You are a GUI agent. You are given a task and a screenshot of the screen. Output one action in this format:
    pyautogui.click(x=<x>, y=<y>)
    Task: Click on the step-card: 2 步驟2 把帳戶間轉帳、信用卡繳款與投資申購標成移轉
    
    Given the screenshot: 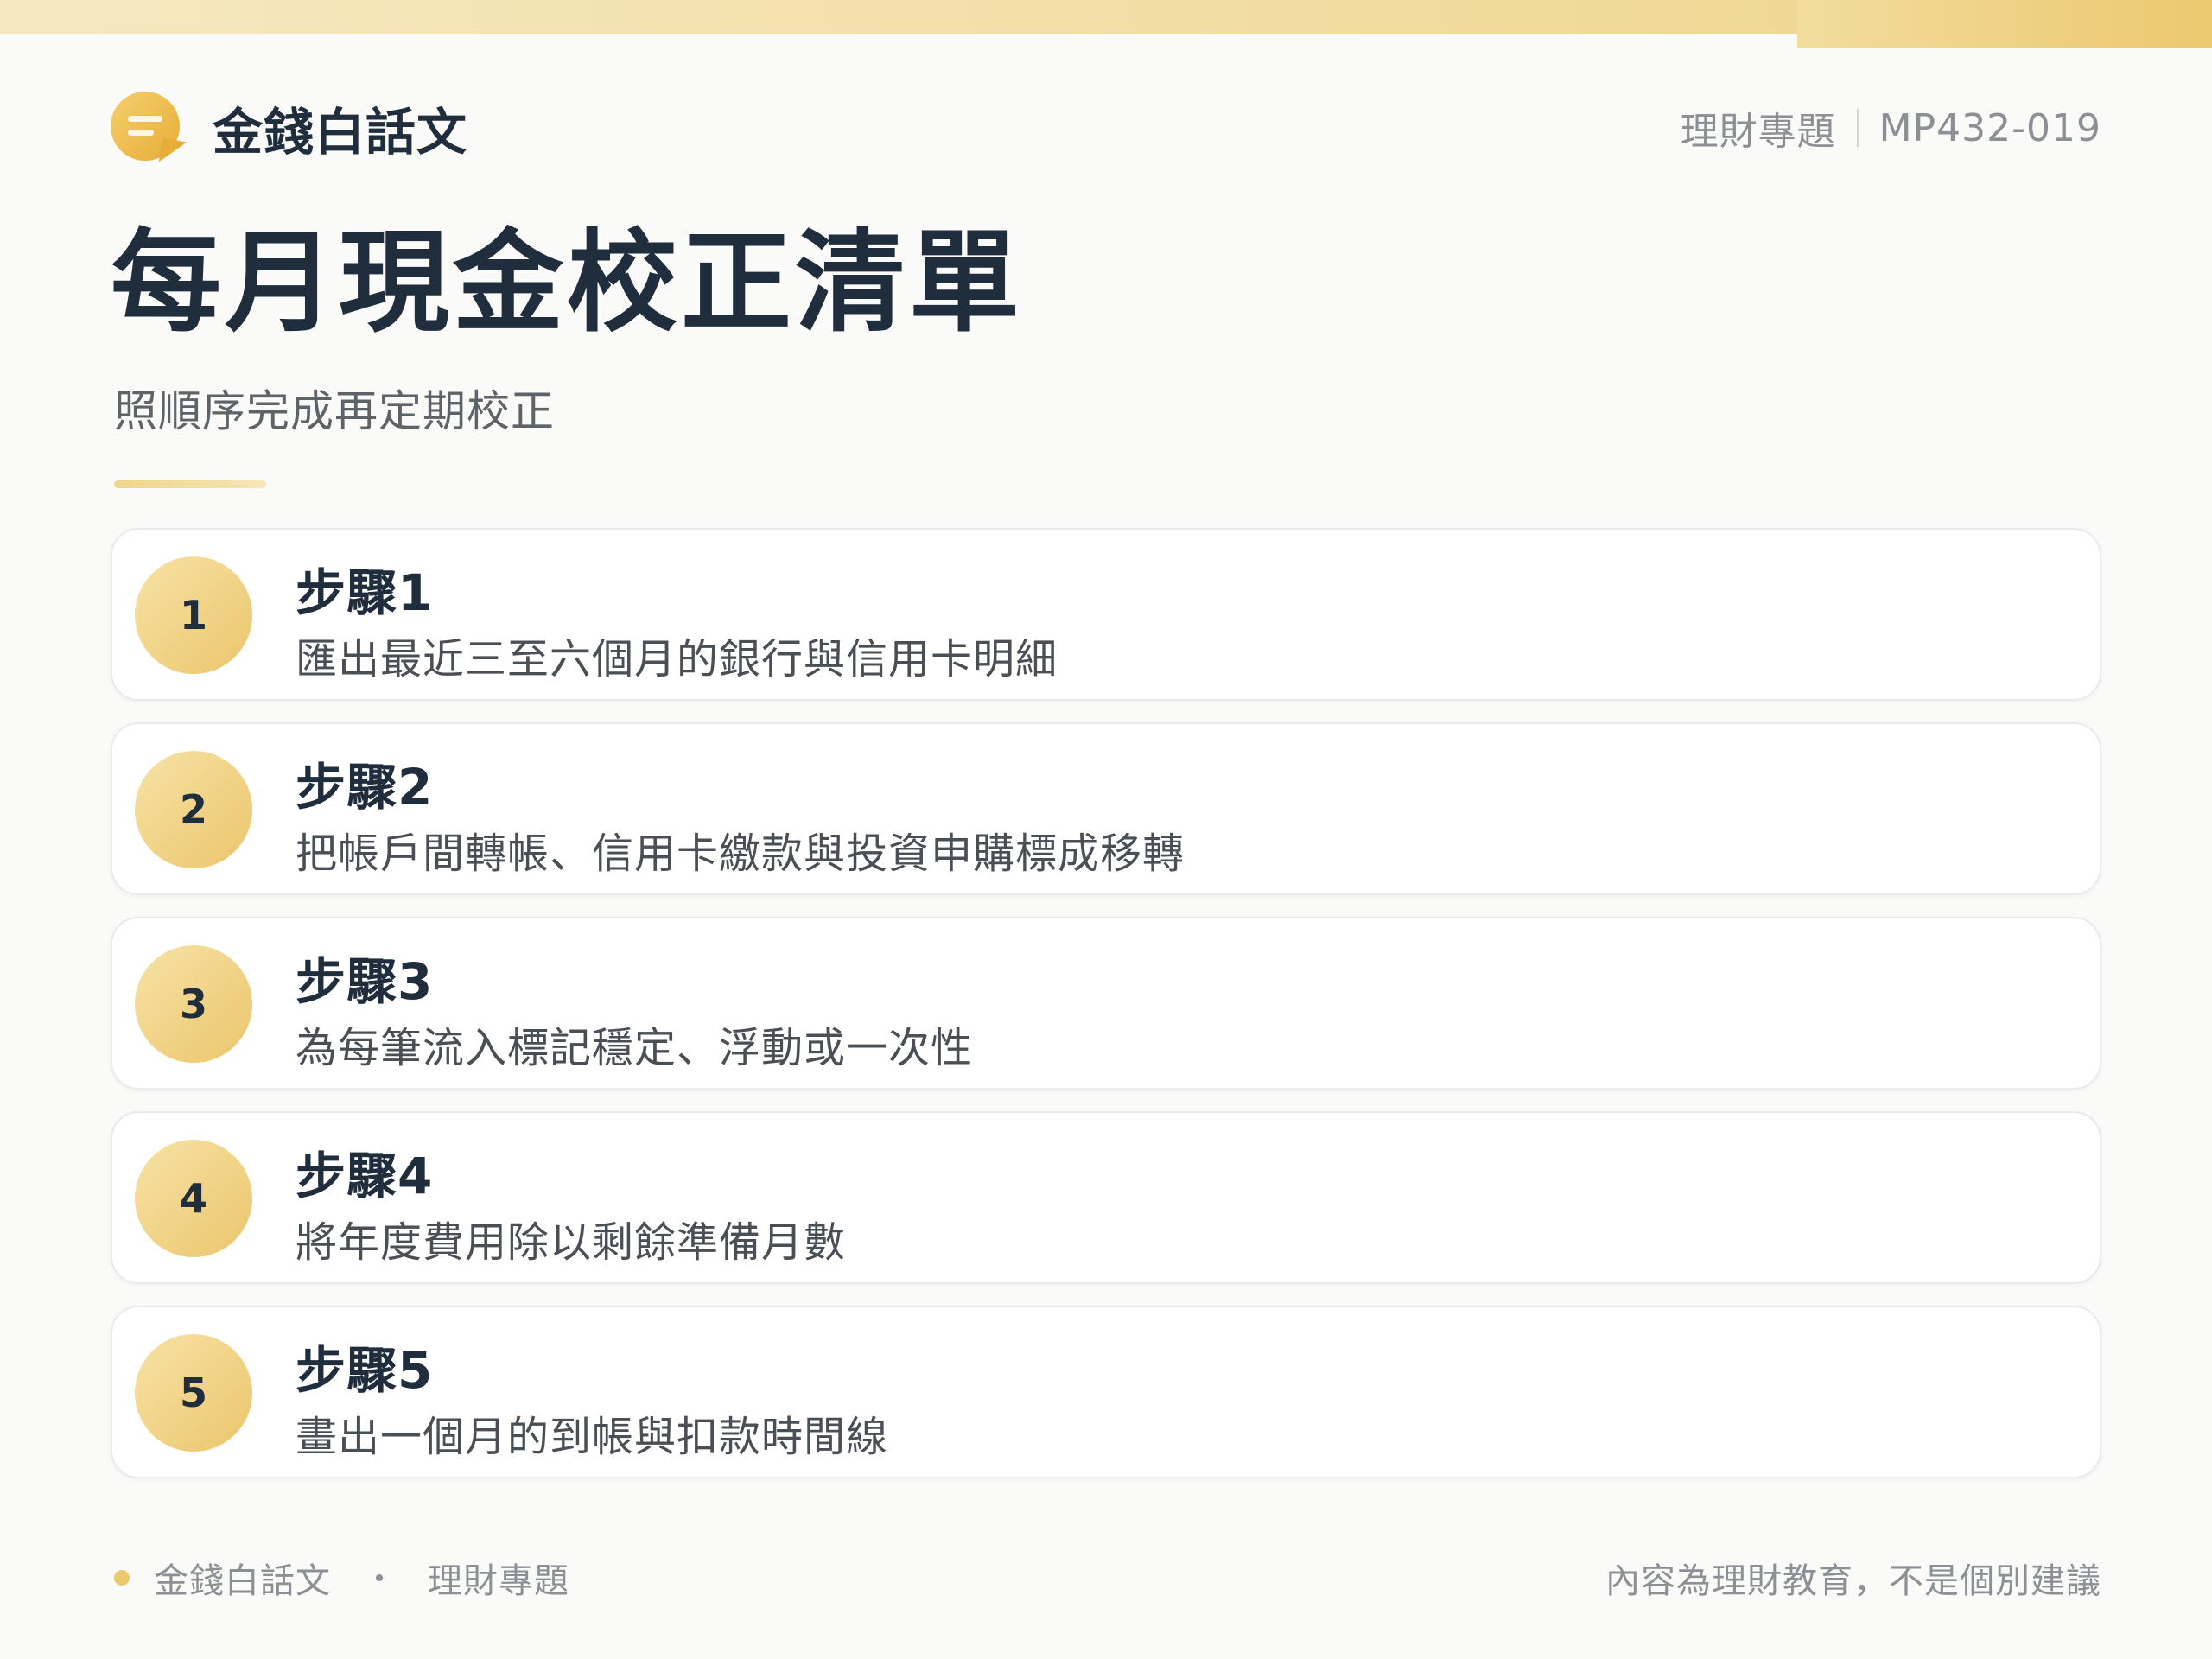 What is the action you would take?
    pyautogui.click(x=1106, y=808)
    